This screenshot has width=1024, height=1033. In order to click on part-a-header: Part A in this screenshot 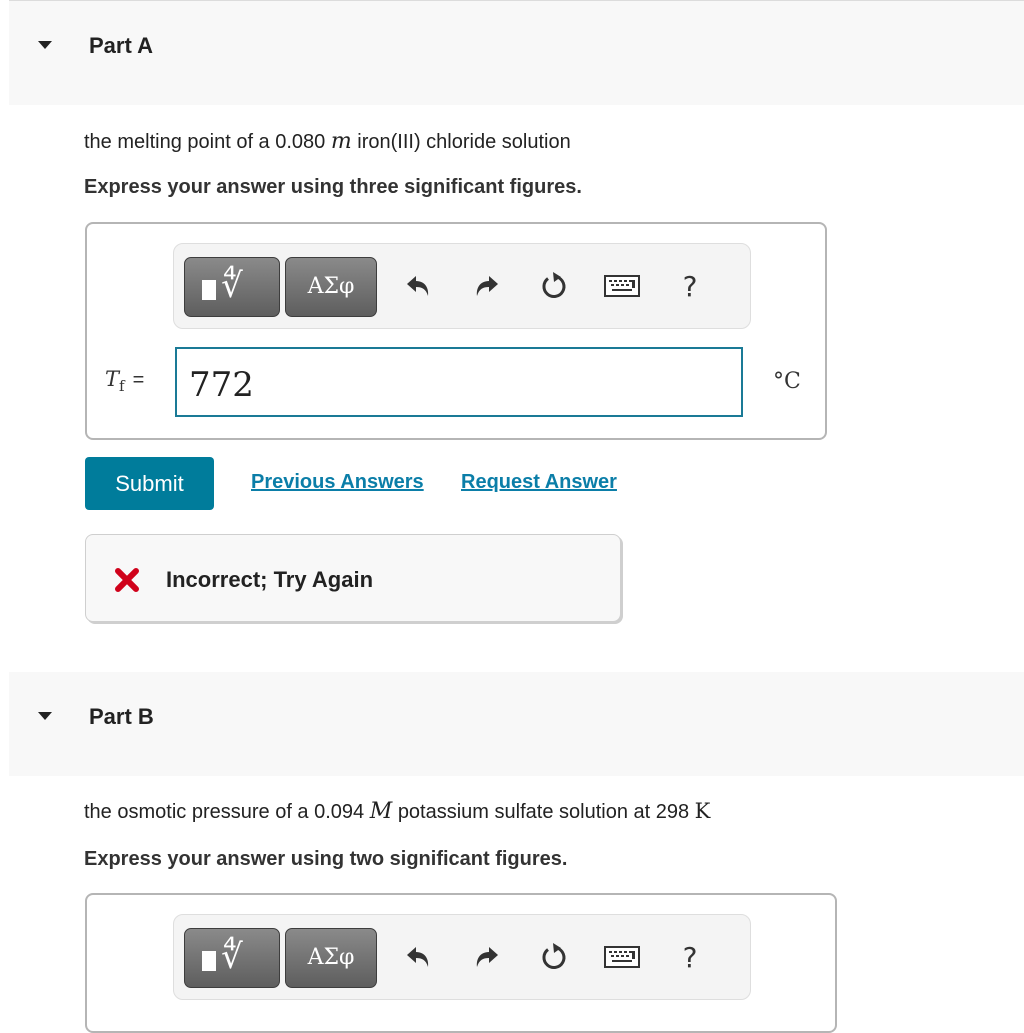, I will do `click(516, 53)`.